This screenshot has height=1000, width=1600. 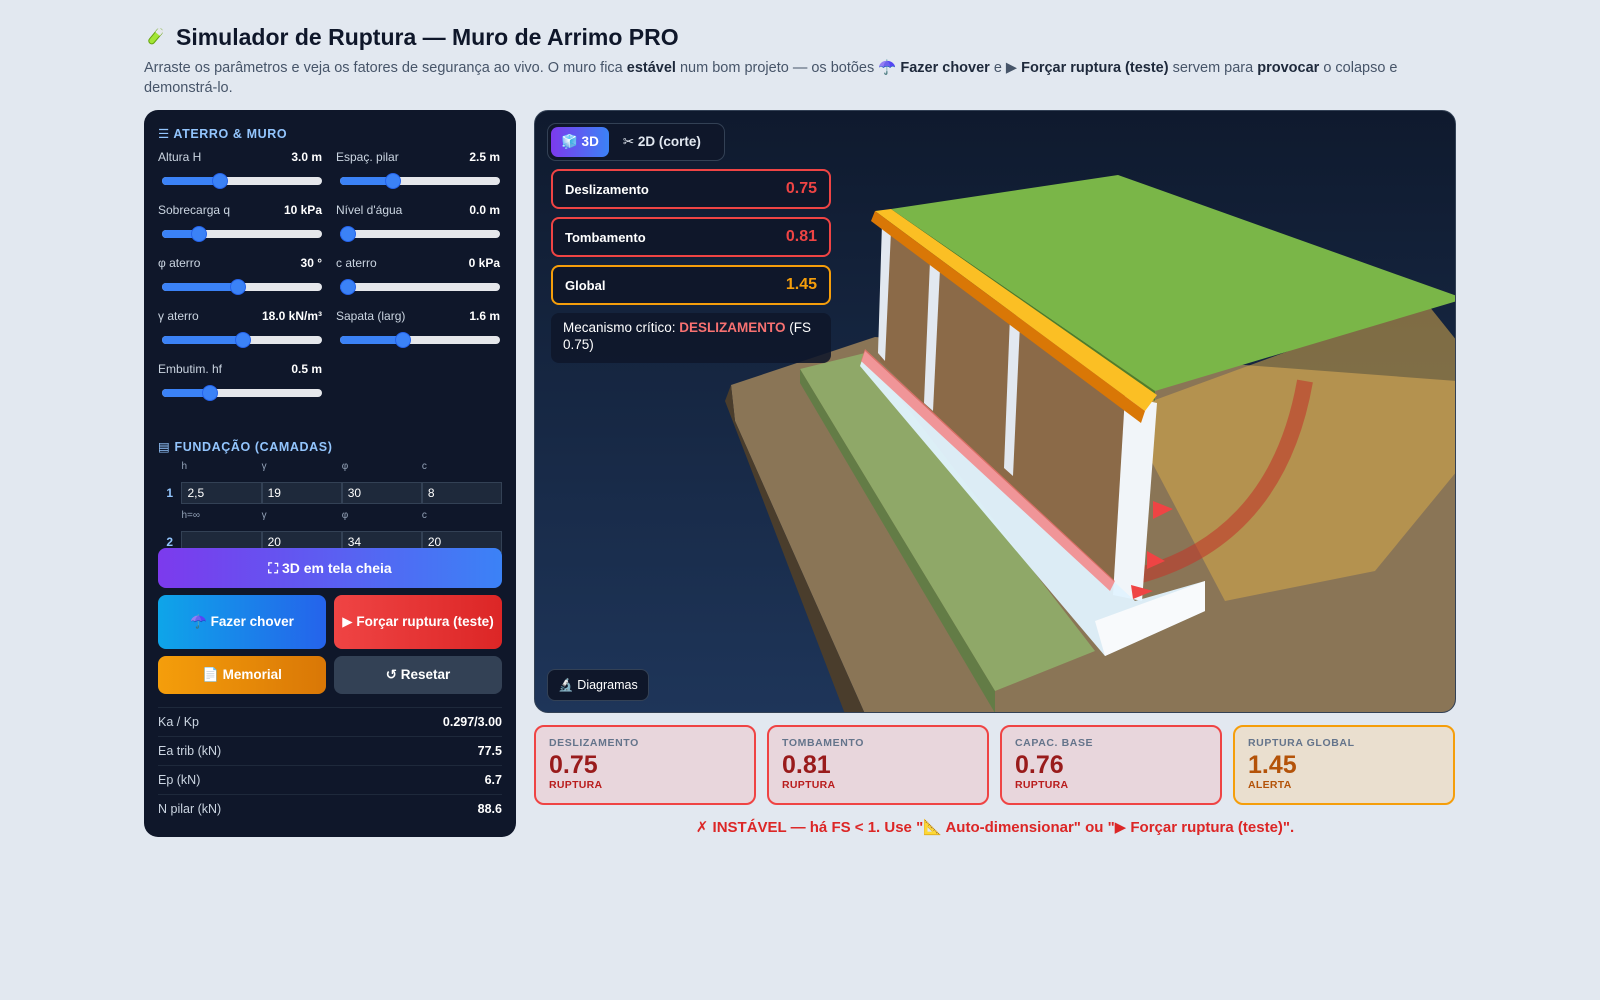 I want to click on layer-field: φ 30, so click(x=381, y=482).